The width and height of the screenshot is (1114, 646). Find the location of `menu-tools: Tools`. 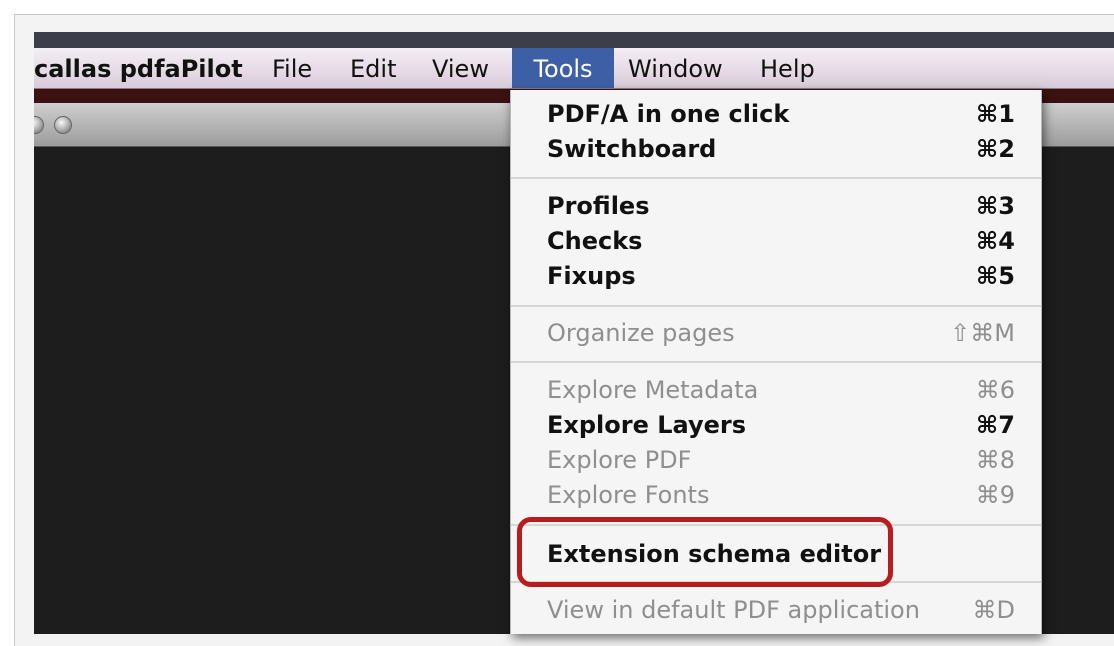

menu-tools: Tools is located at coordinates (563, 68).